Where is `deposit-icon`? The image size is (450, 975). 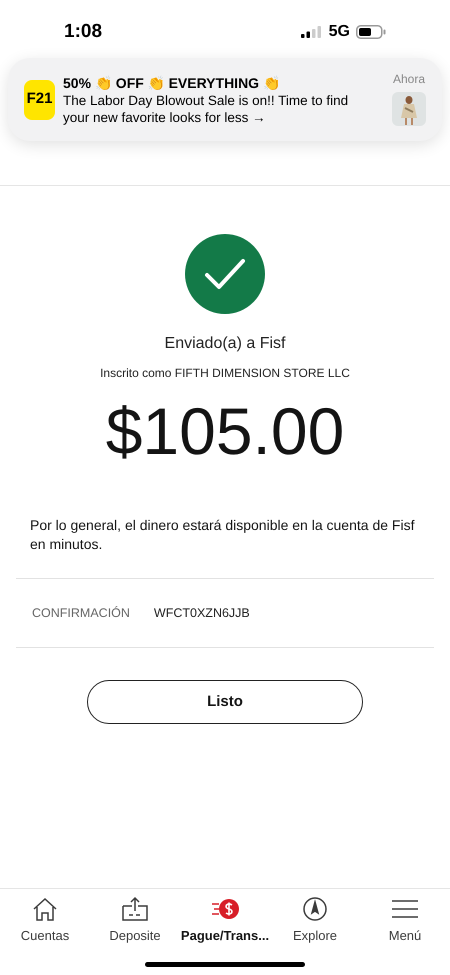 deposit-icon is located at coordinates (135, 909).